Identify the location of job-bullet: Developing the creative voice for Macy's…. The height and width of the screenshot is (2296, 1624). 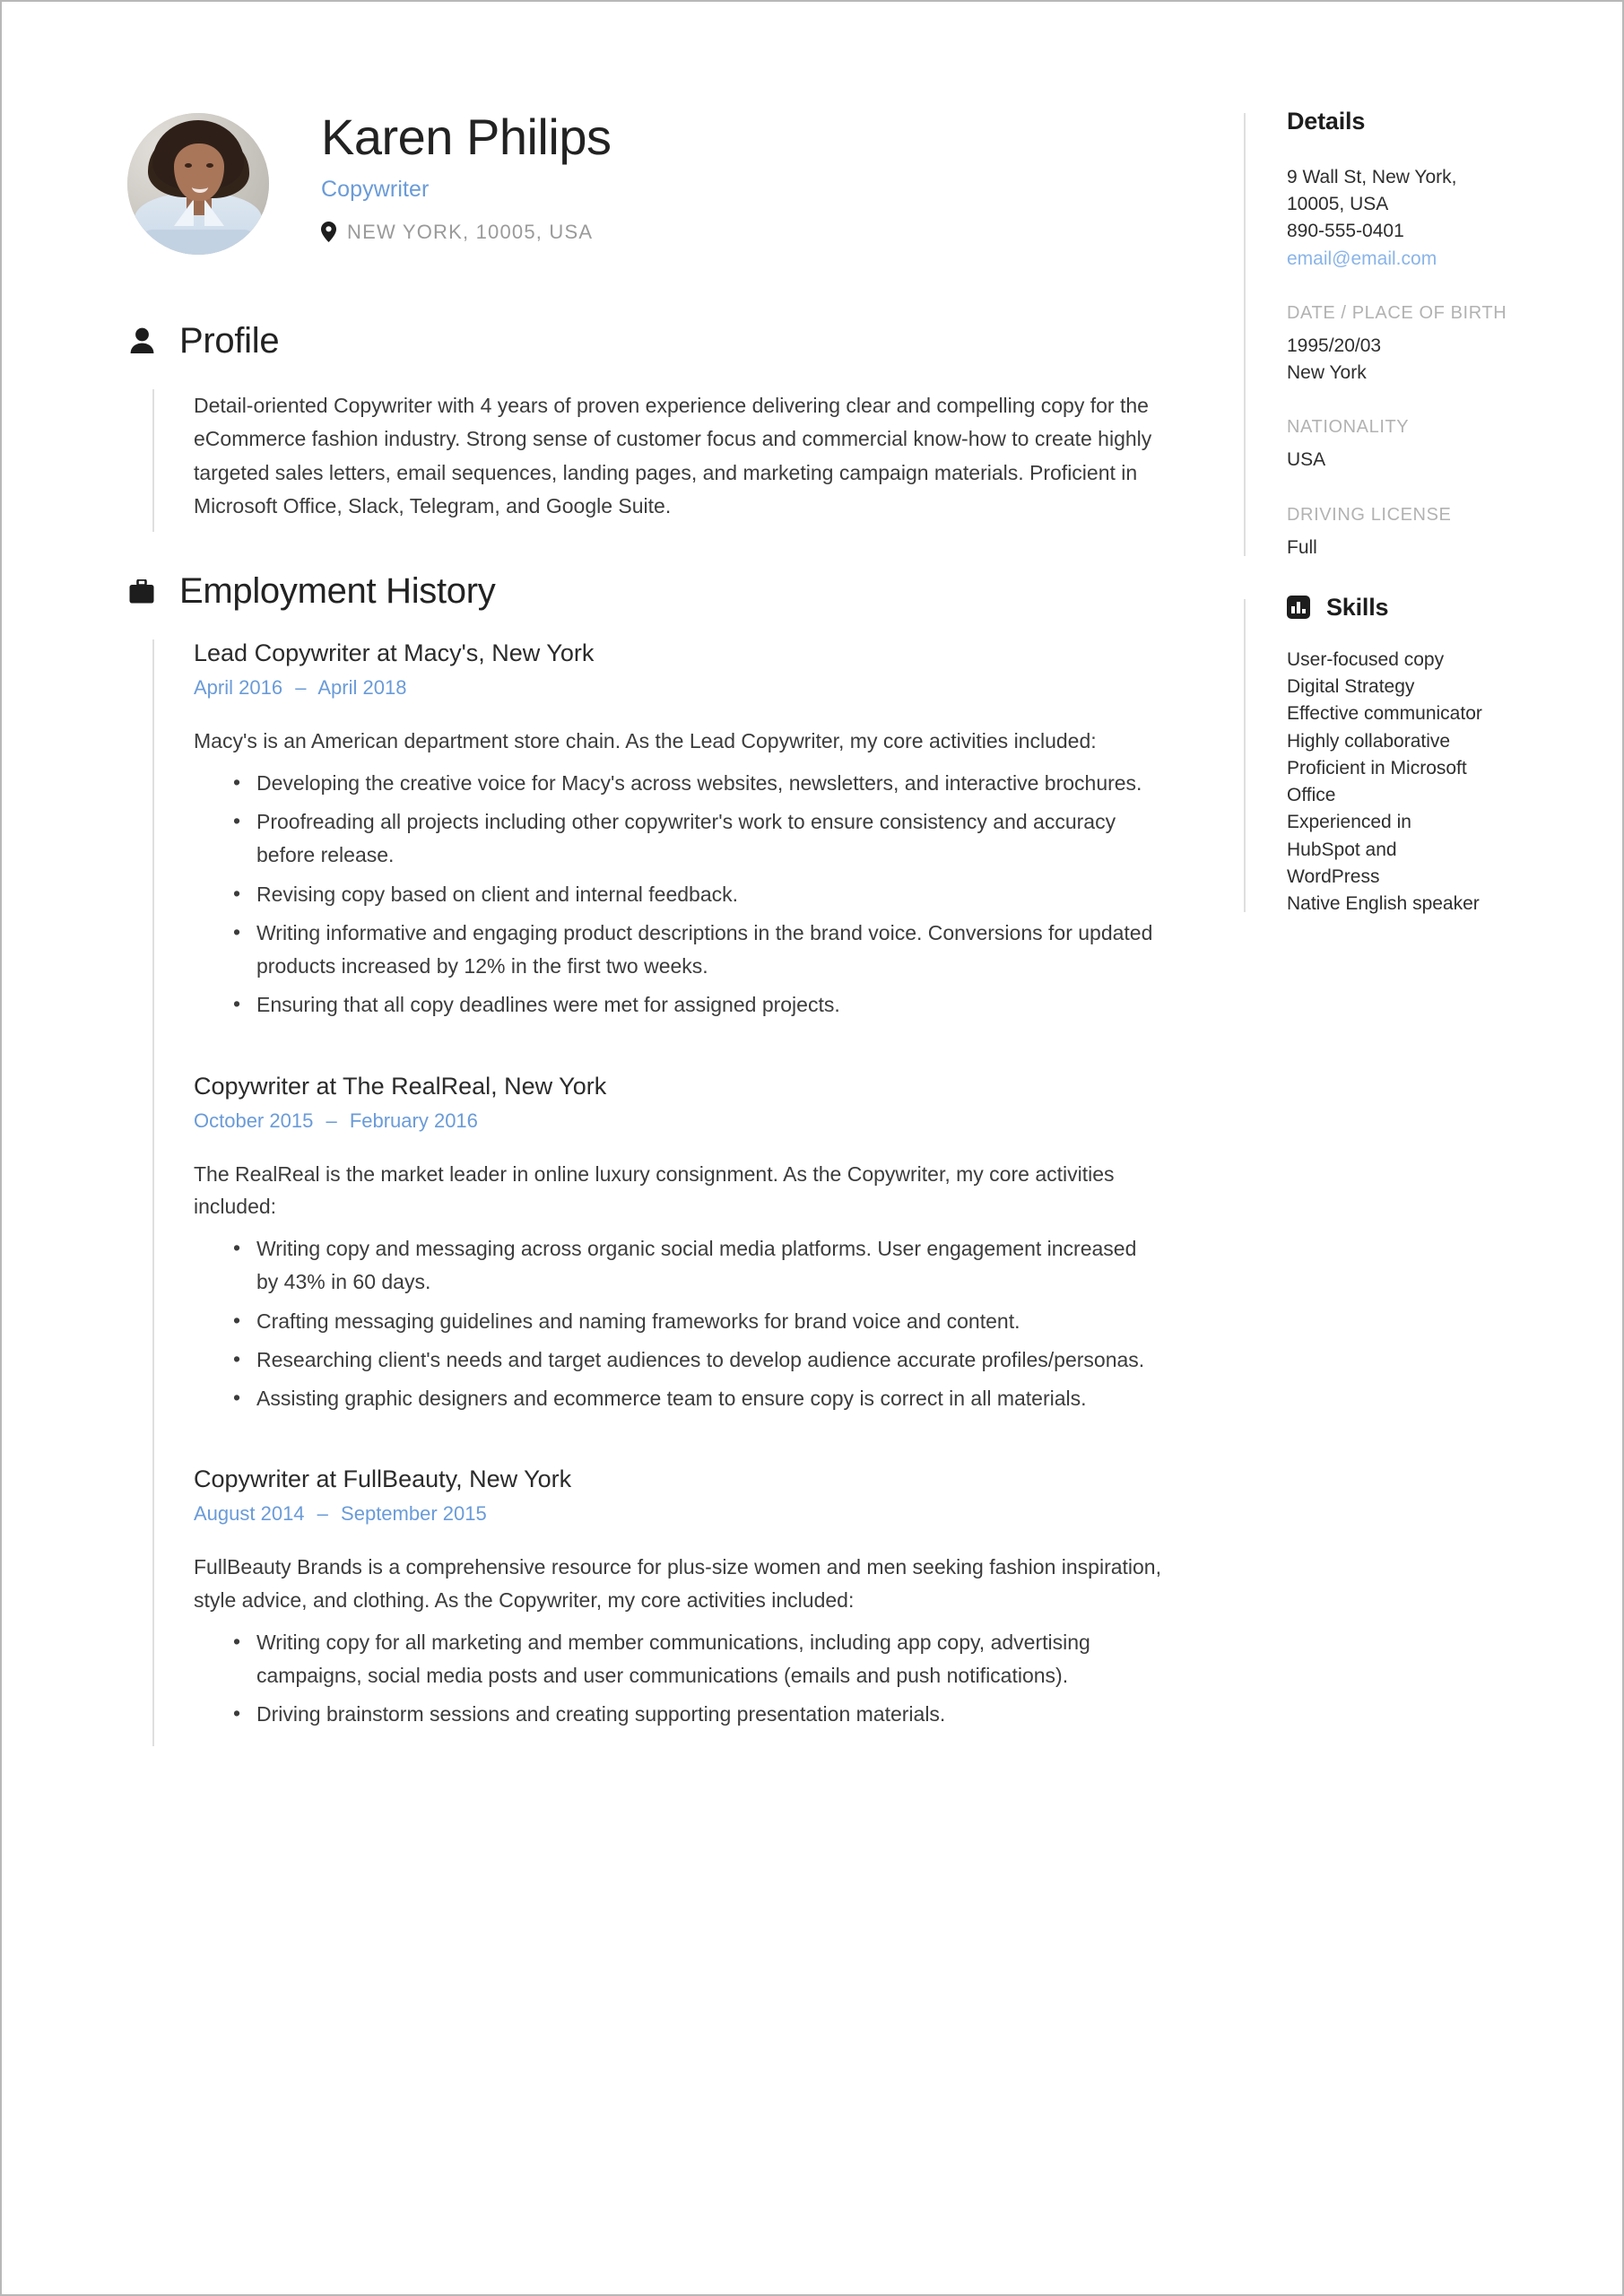
(698, 783).